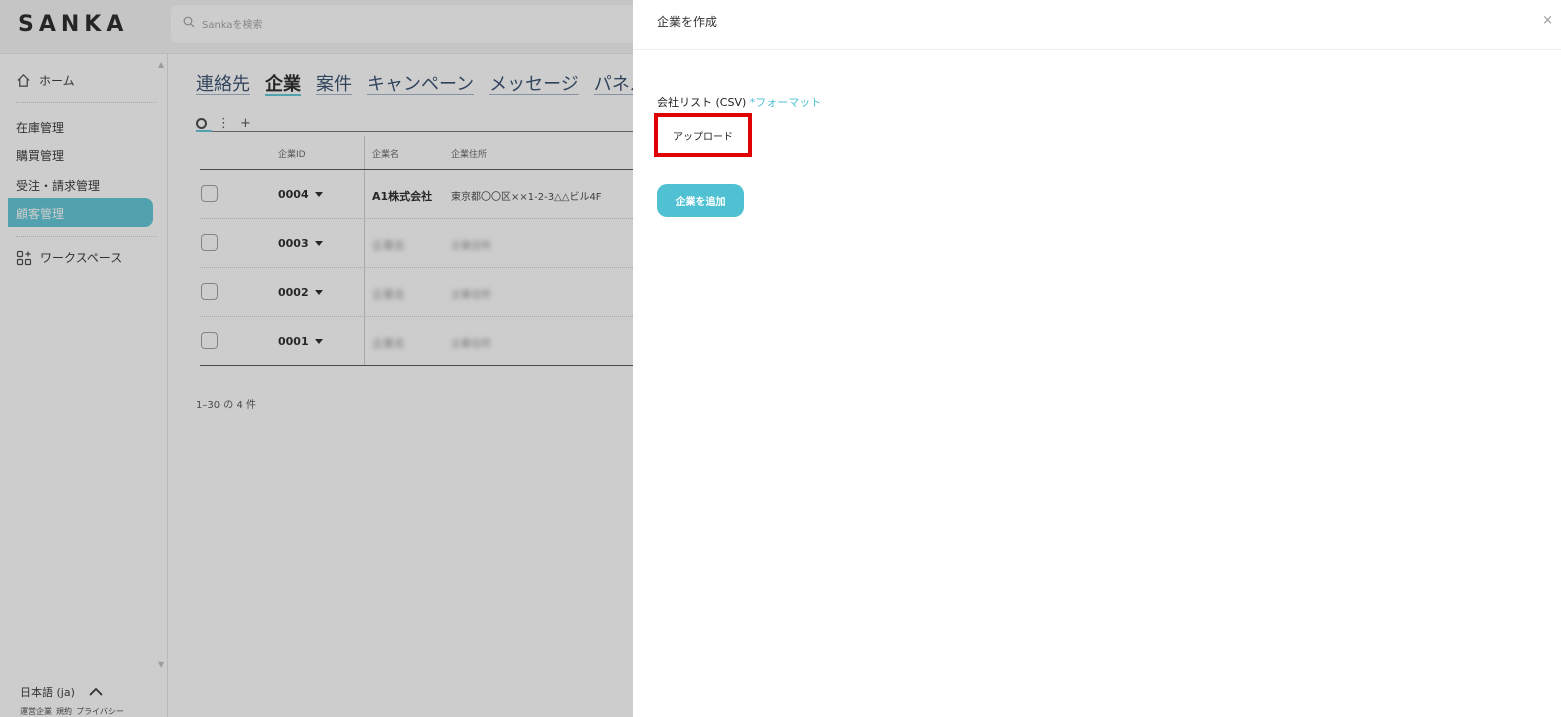  What do you see at coordinates (1097, 49) in the screenshot?
I see `divider` at bounding box center [1097, 49].